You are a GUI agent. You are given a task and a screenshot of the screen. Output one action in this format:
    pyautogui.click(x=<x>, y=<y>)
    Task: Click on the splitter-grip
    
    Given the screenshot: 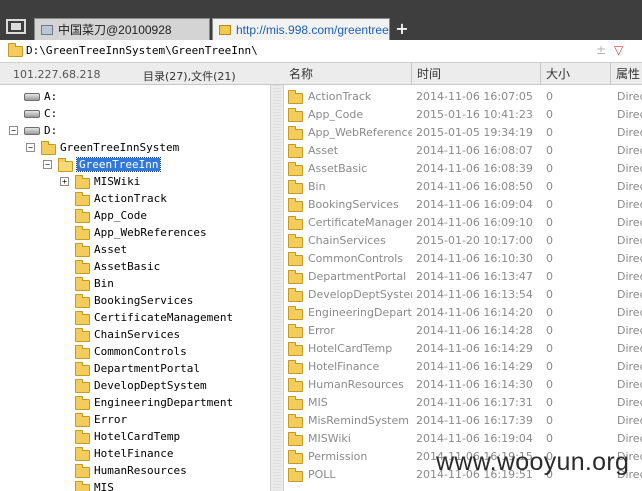 What is the action you would take?
    pyautogui.click(x=277, y=288)
    